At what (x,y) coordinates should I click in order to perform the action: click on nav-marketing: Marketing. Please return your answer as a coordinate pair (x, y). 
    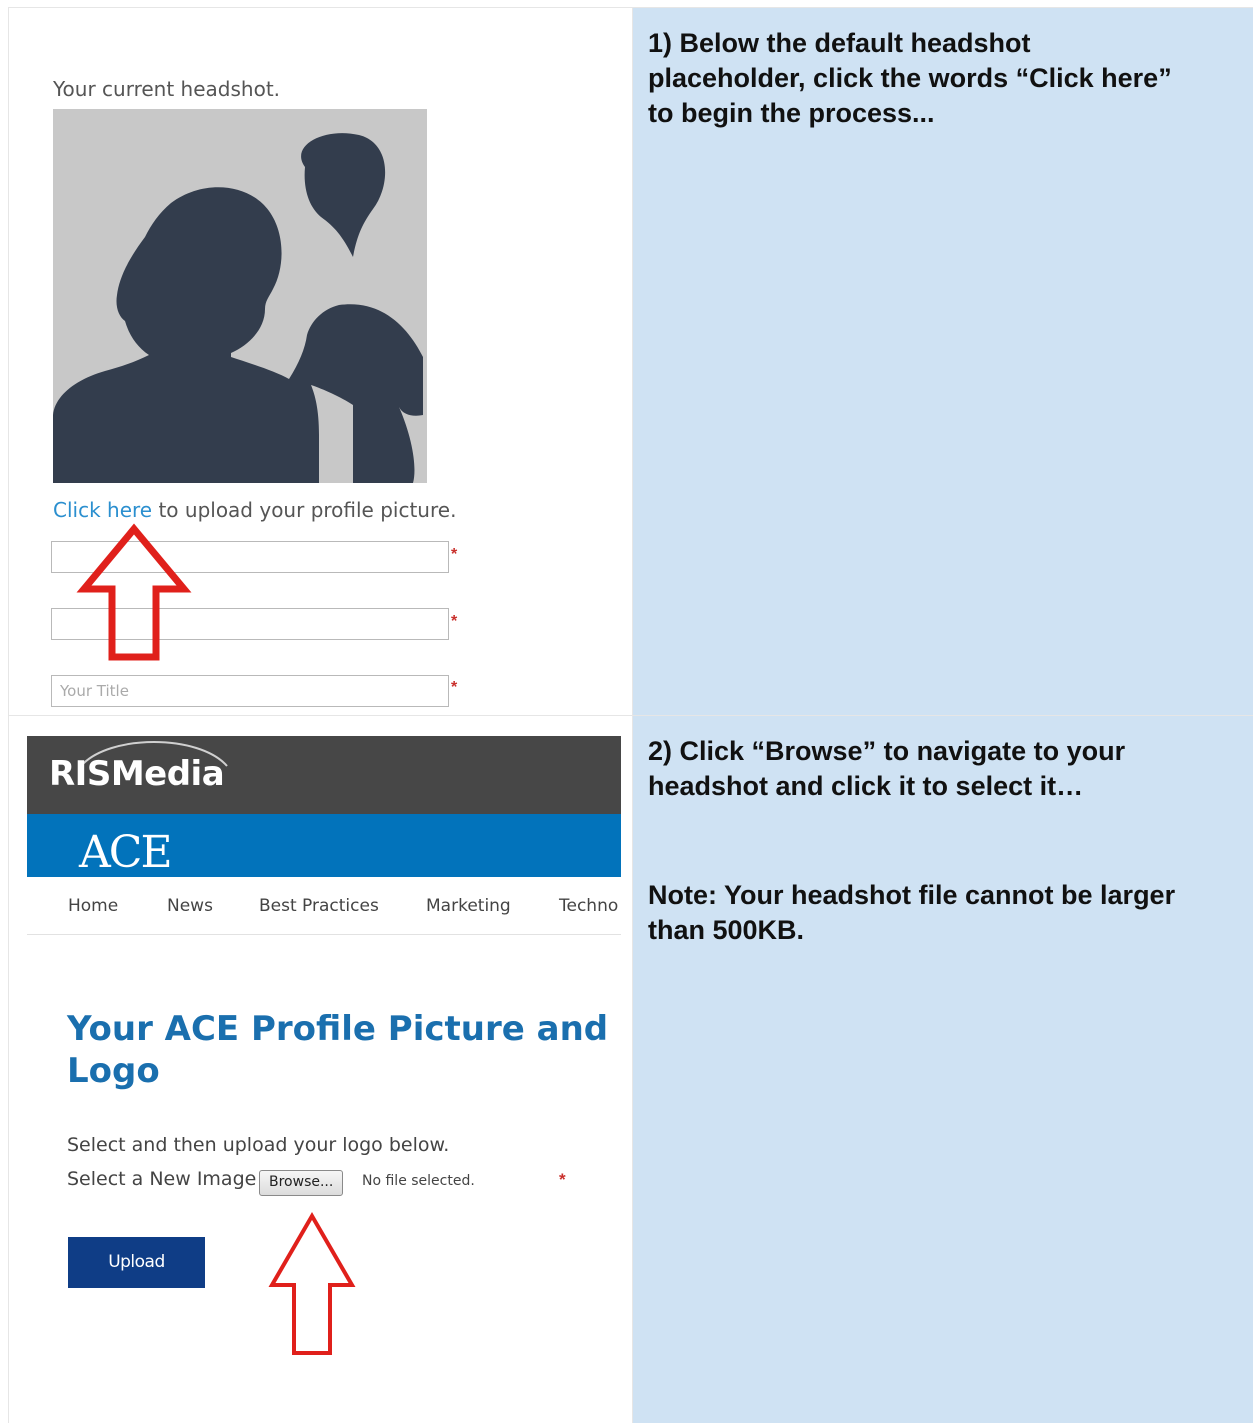
    Looking at the image, I should click on (468, 906).